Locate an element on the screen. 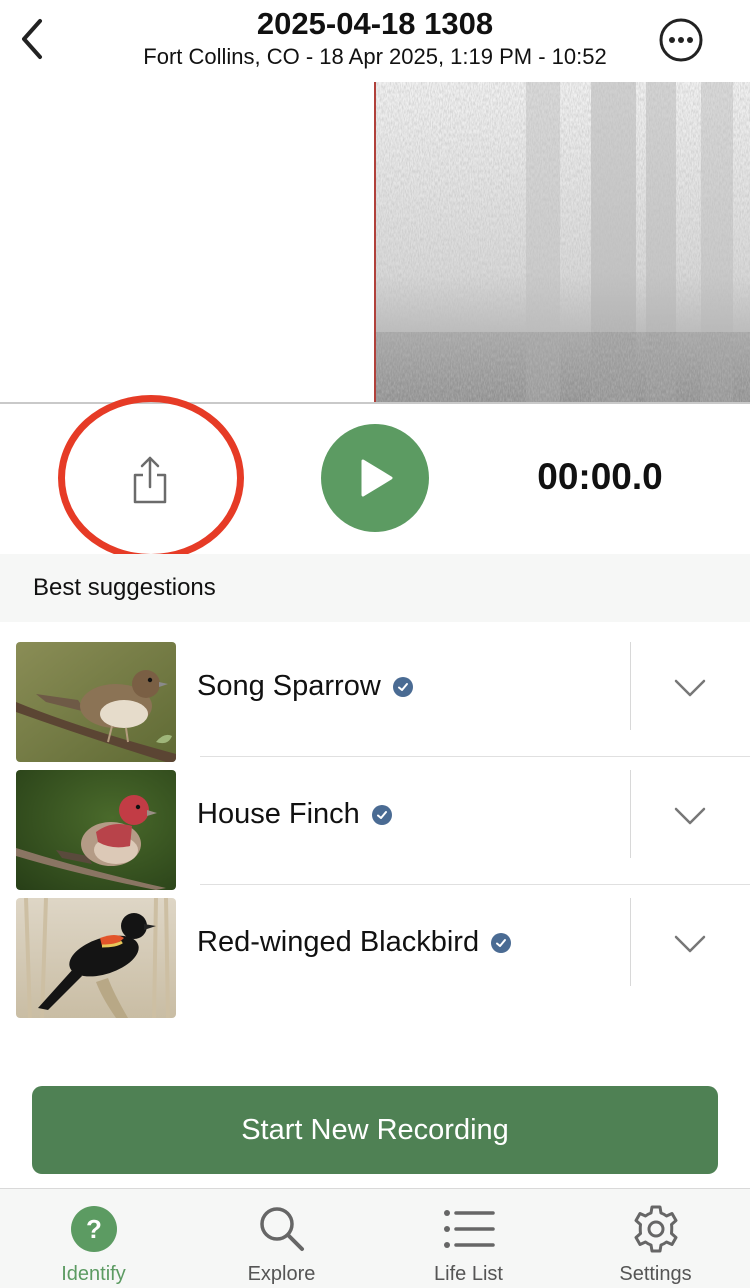  more-options-button is located at coordinates (681, 40).